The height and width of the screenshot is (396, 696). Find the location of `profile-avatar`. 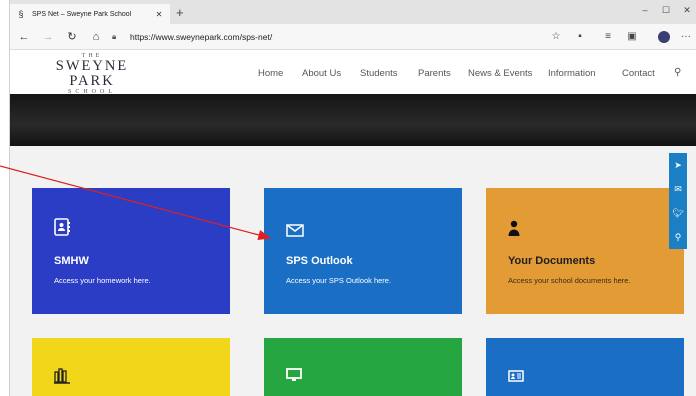

profile-avatar is located at coordinates (664, 37).